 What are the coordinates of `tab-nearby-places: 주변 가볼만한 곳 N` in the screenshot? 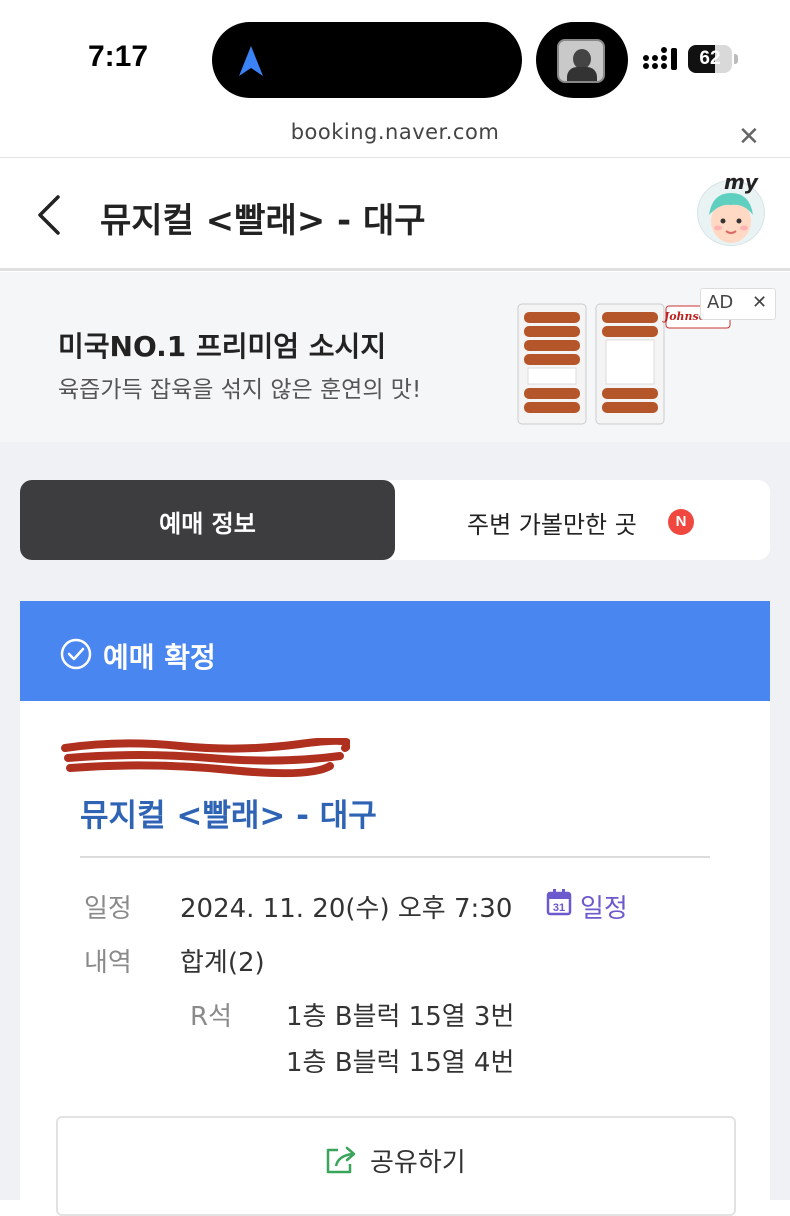 It's located at (582, 520).